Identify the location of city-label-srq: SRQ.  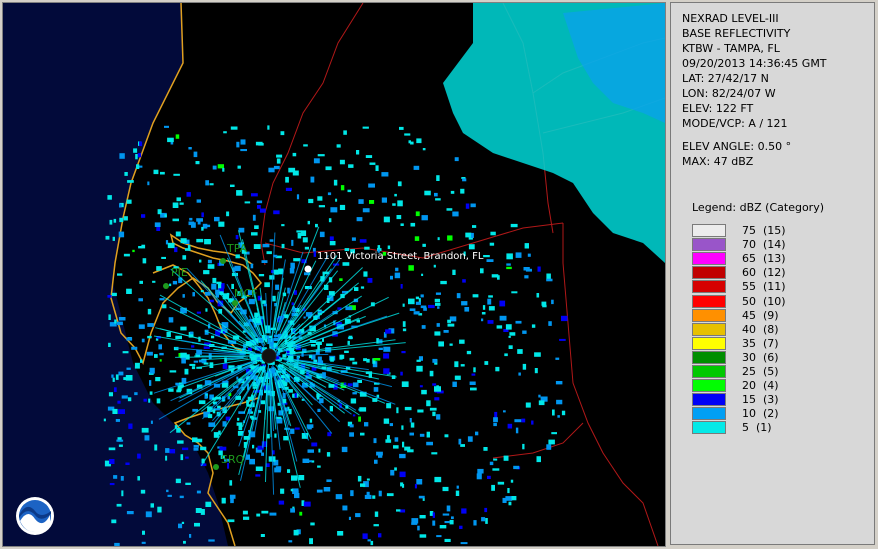
(233, 459).